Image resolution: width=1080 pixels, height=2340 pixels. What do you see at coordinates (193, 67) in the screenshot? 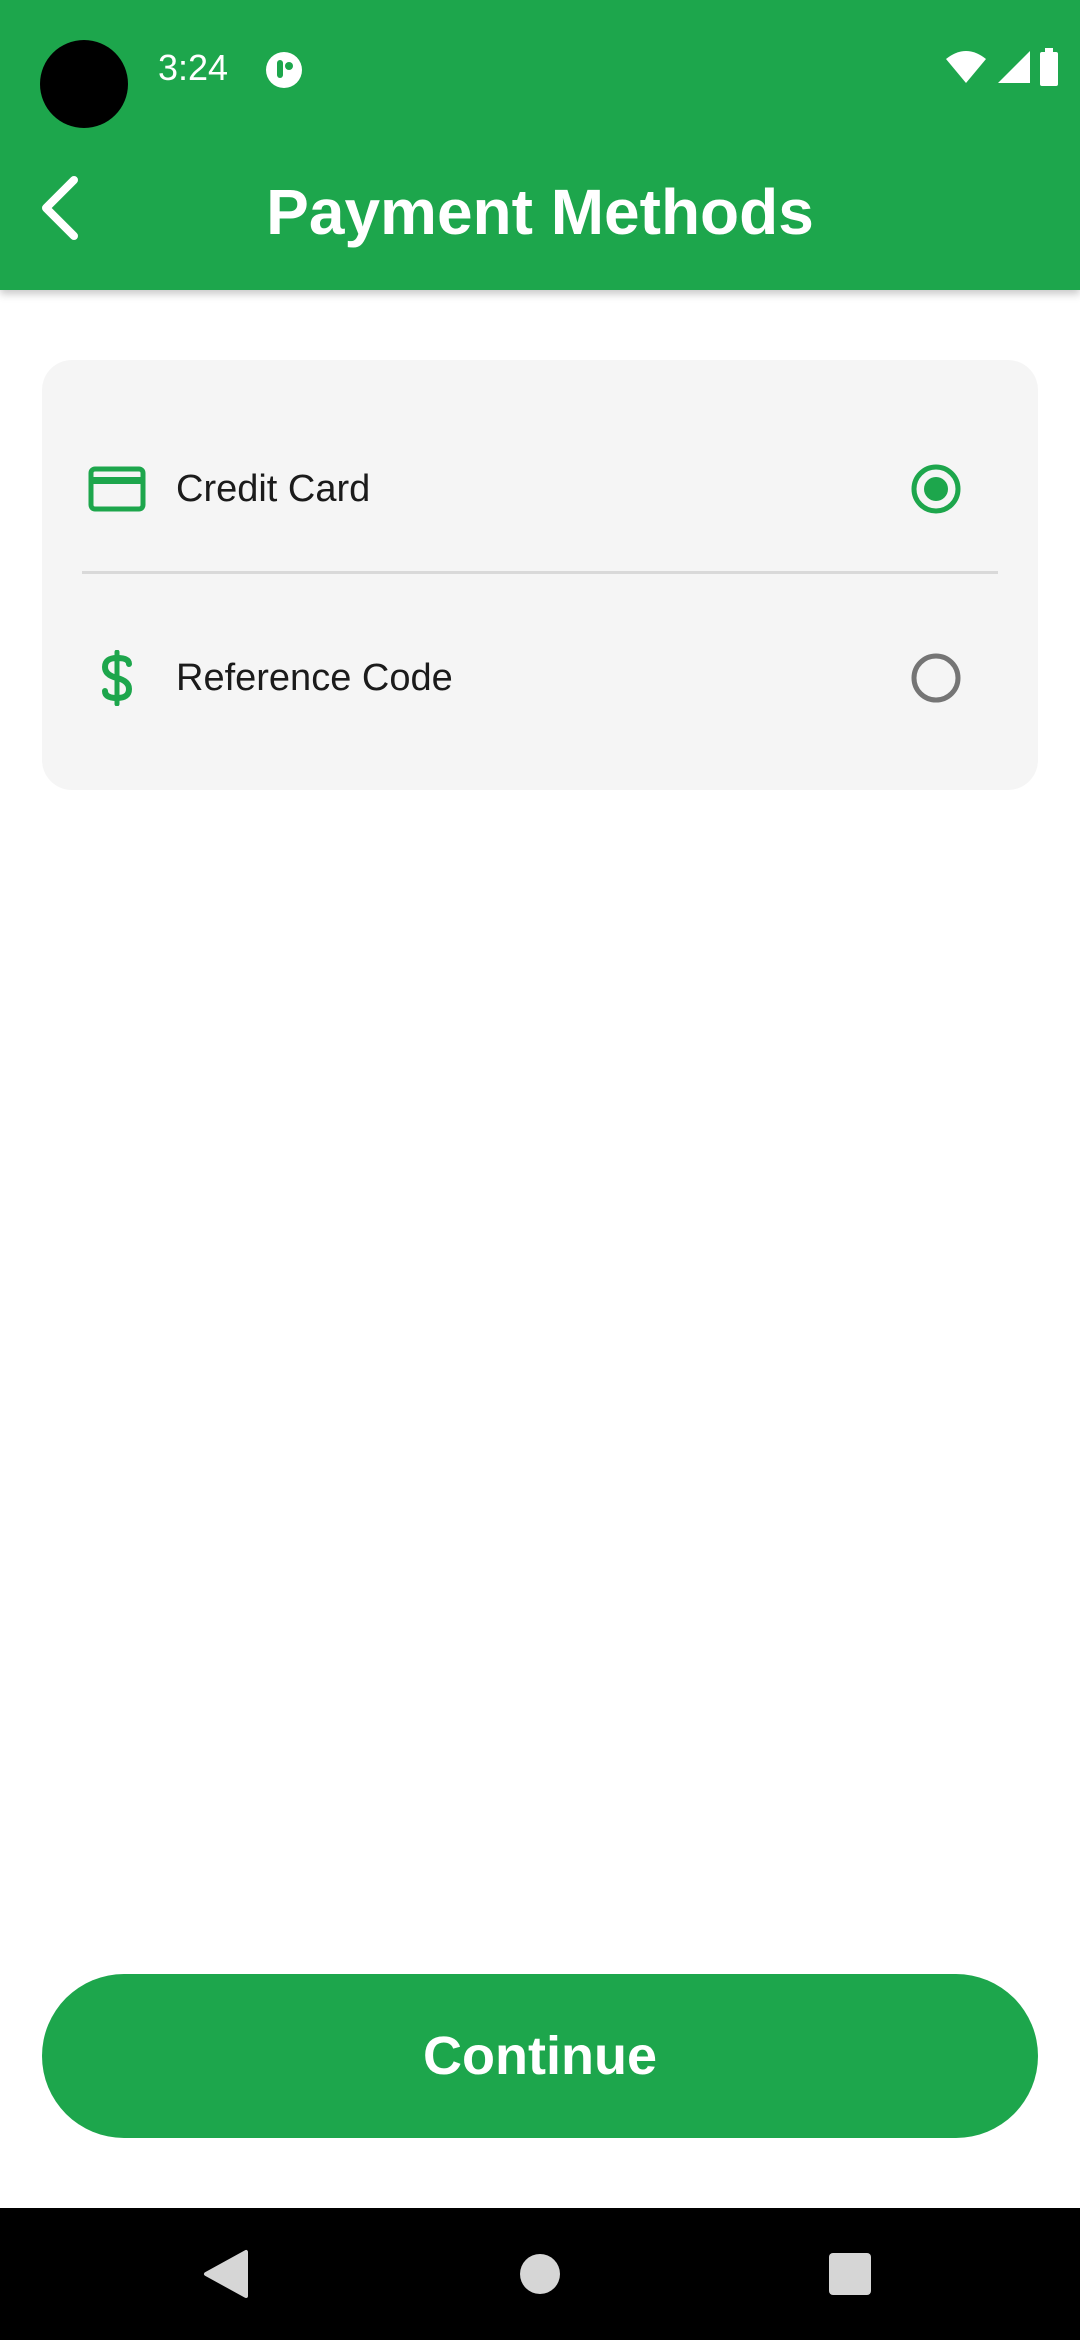
I see `status-time: 3:24` at bounding box center [193, 67].